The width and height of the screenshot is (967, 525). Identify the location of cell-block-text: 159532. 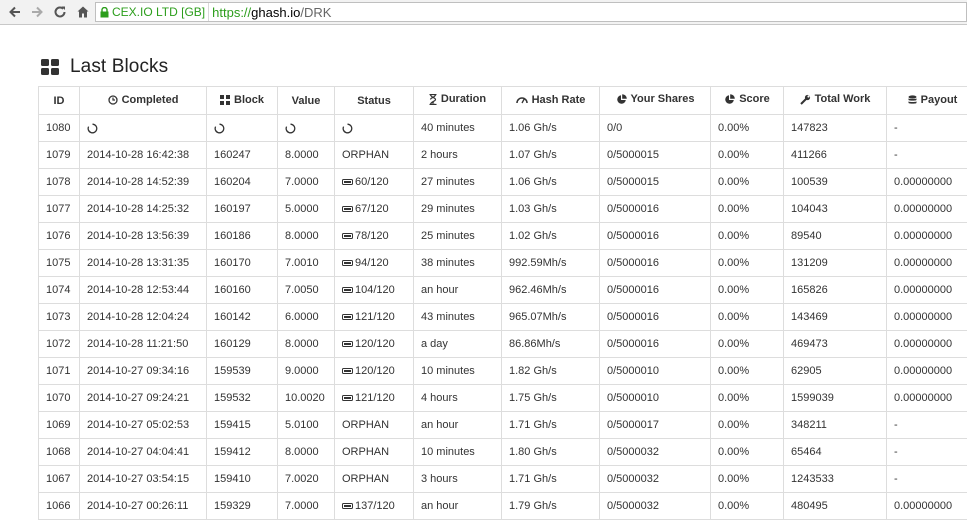
(232, 398).